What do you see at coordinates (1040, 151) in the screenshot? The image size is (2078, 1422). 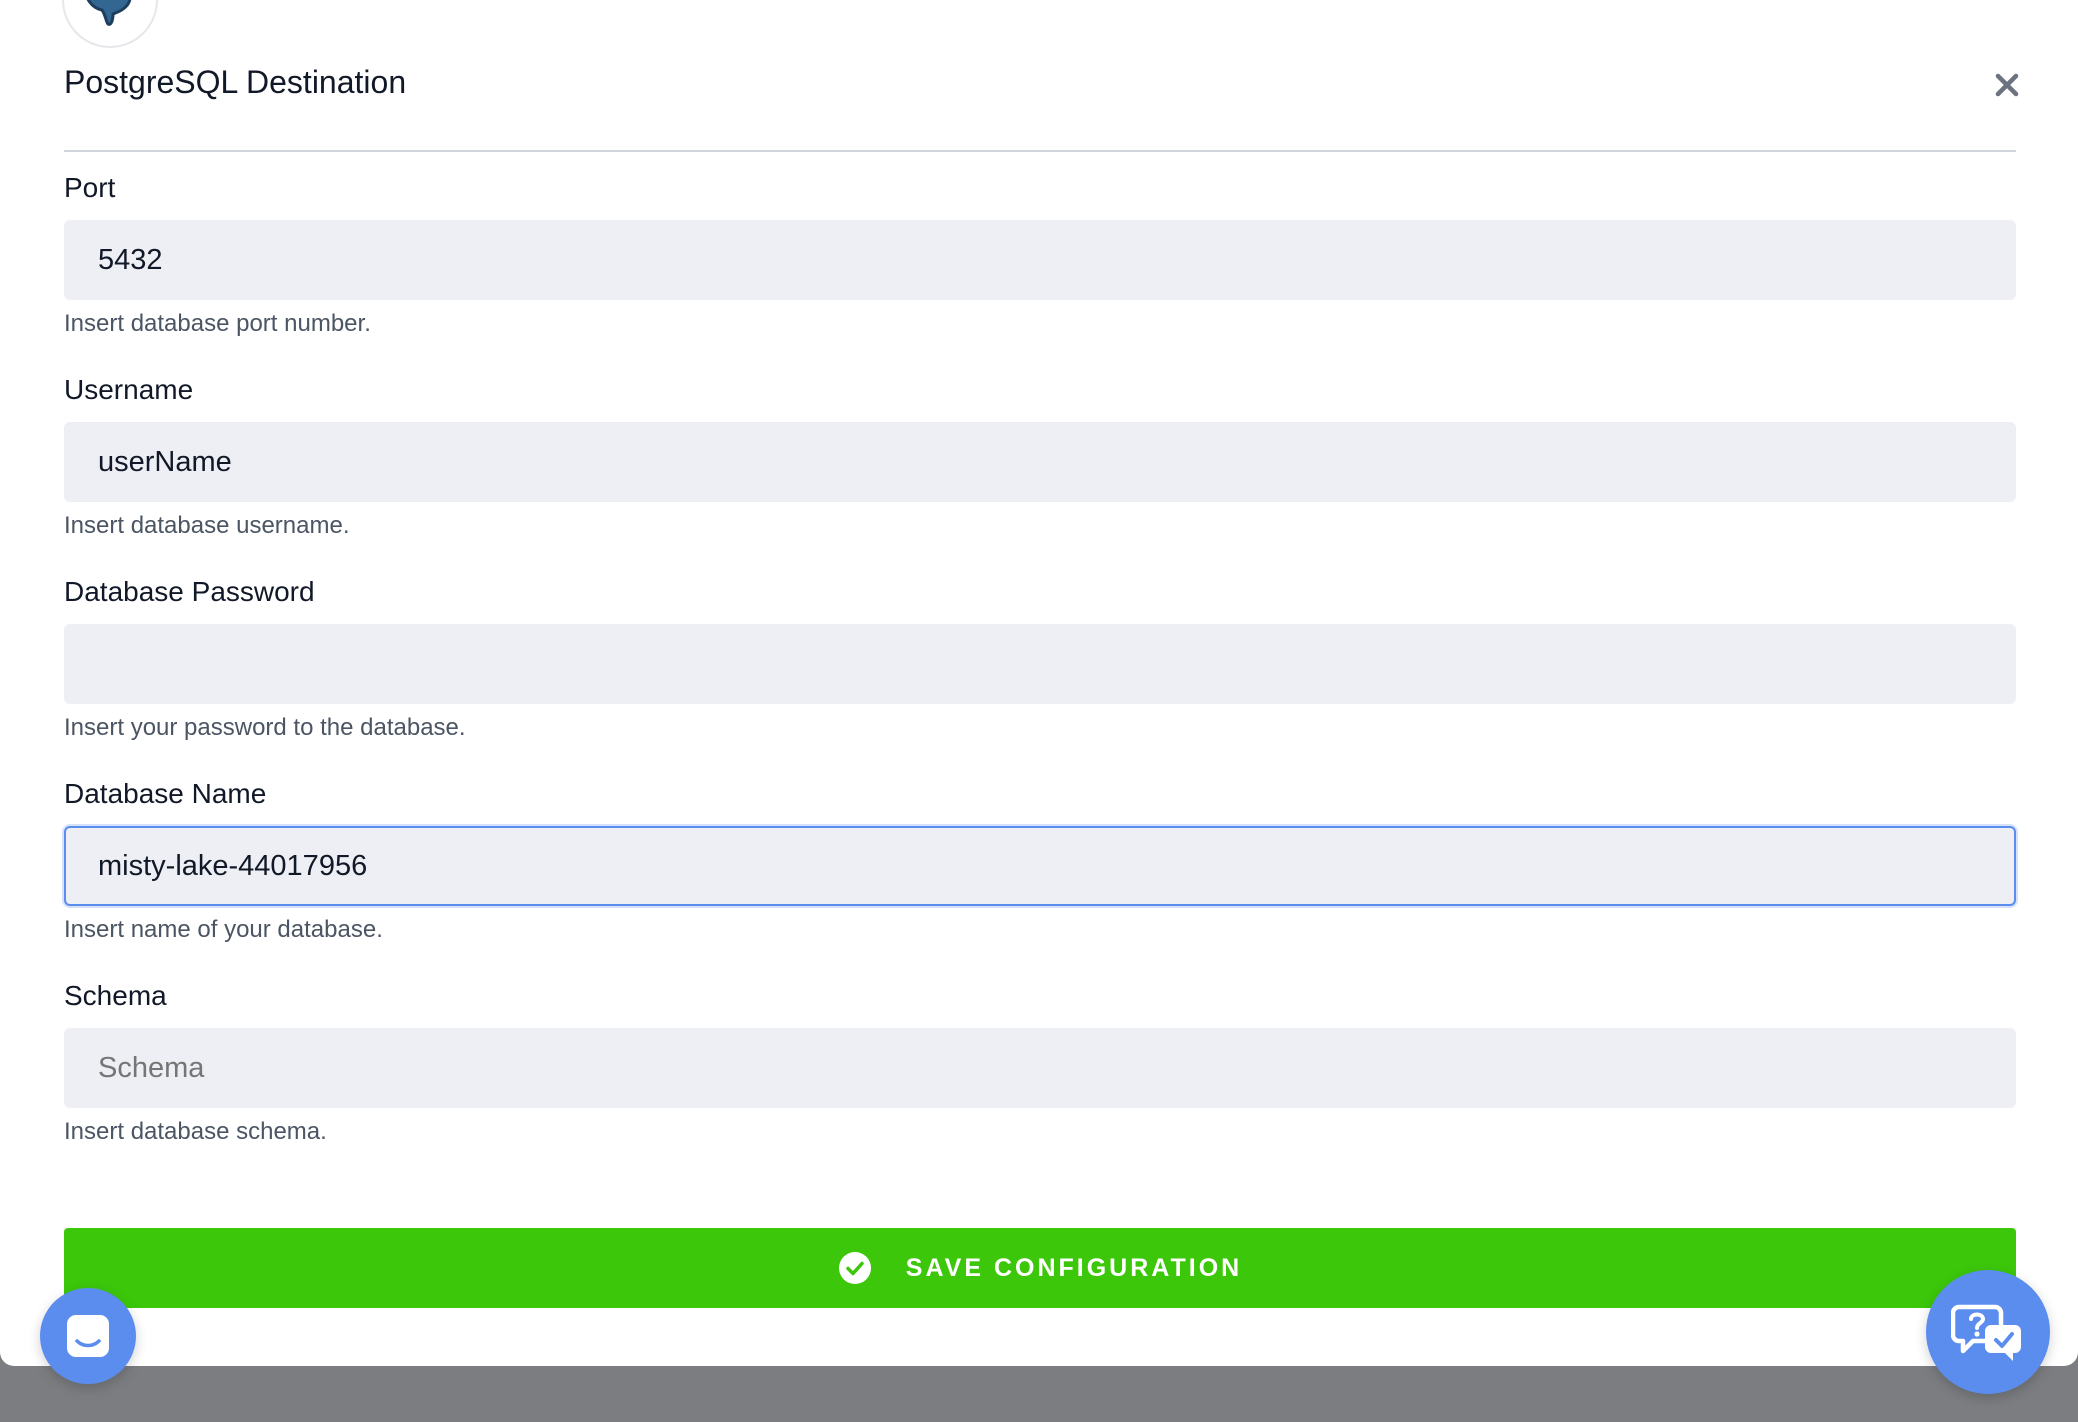 I see `header-divider` at bounding box center [1040, 151].